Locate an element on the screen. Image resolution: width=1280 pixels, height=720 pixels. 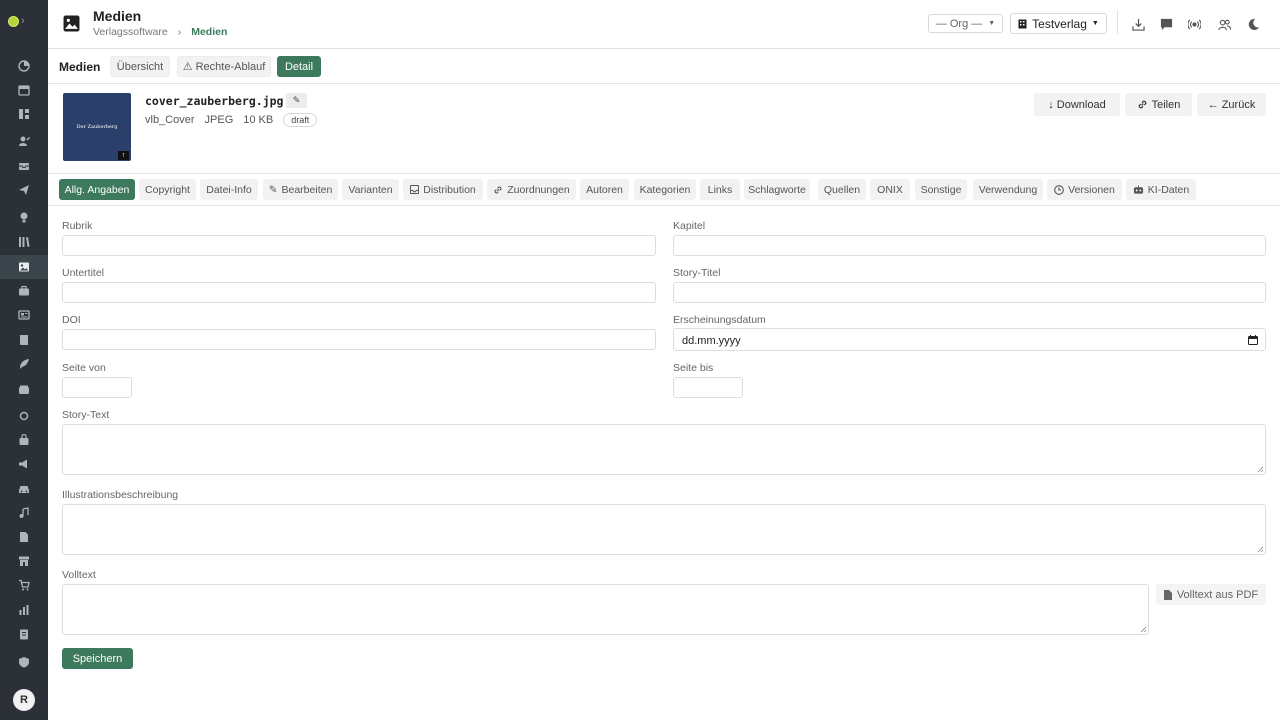
download-button: ↓ Download is located at coordinates (1077, 104).